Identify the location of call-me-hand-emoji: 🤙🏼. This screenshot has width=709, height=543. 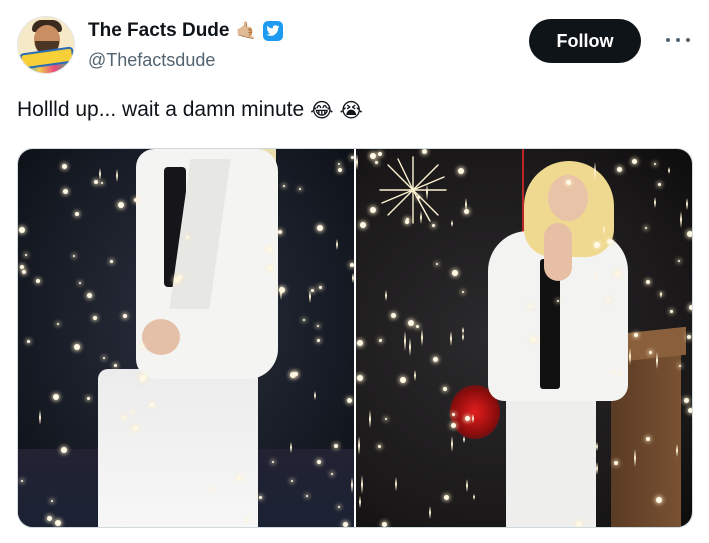
(246, 31).